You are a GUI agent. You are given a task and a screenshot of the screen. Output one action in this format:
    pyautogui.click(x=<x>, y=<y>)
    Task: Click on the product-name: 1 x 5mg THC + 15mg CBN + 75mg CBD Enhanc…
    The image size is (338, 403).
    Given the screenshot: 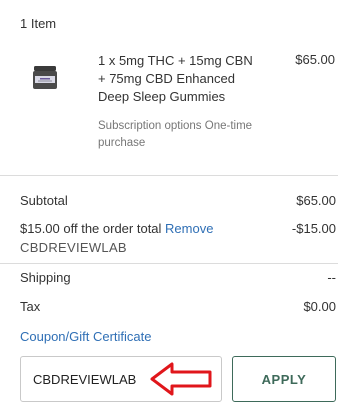 What is the action you would take?
    pyautogui.click(x=178, y=79)
    